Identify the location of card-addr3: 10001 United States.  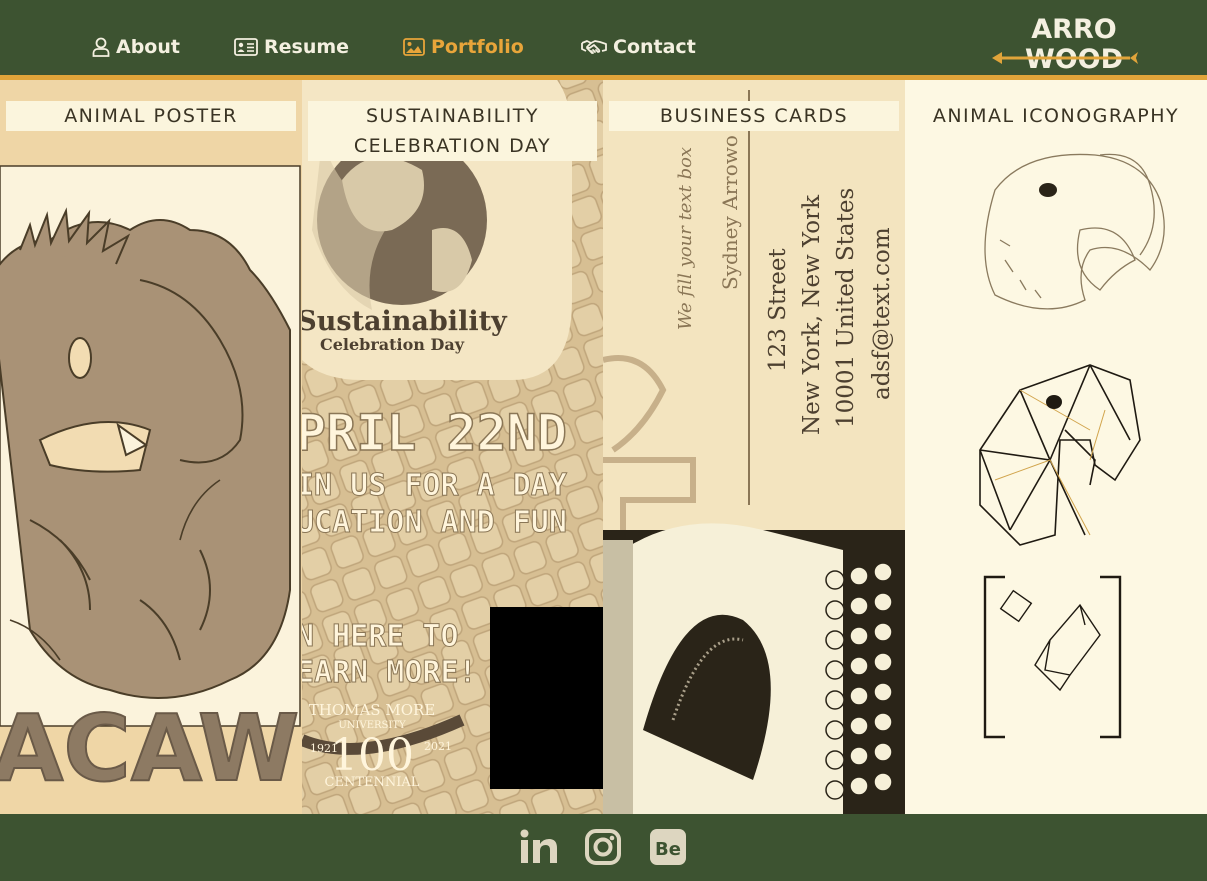
(846, 308).